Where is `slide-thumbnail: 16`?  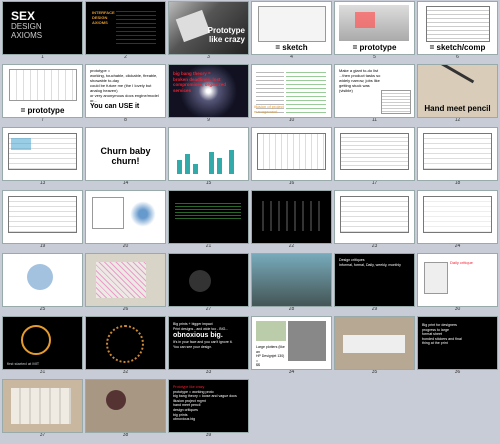 slide-thumbnail: 16 is located at coordinates (291, 157).